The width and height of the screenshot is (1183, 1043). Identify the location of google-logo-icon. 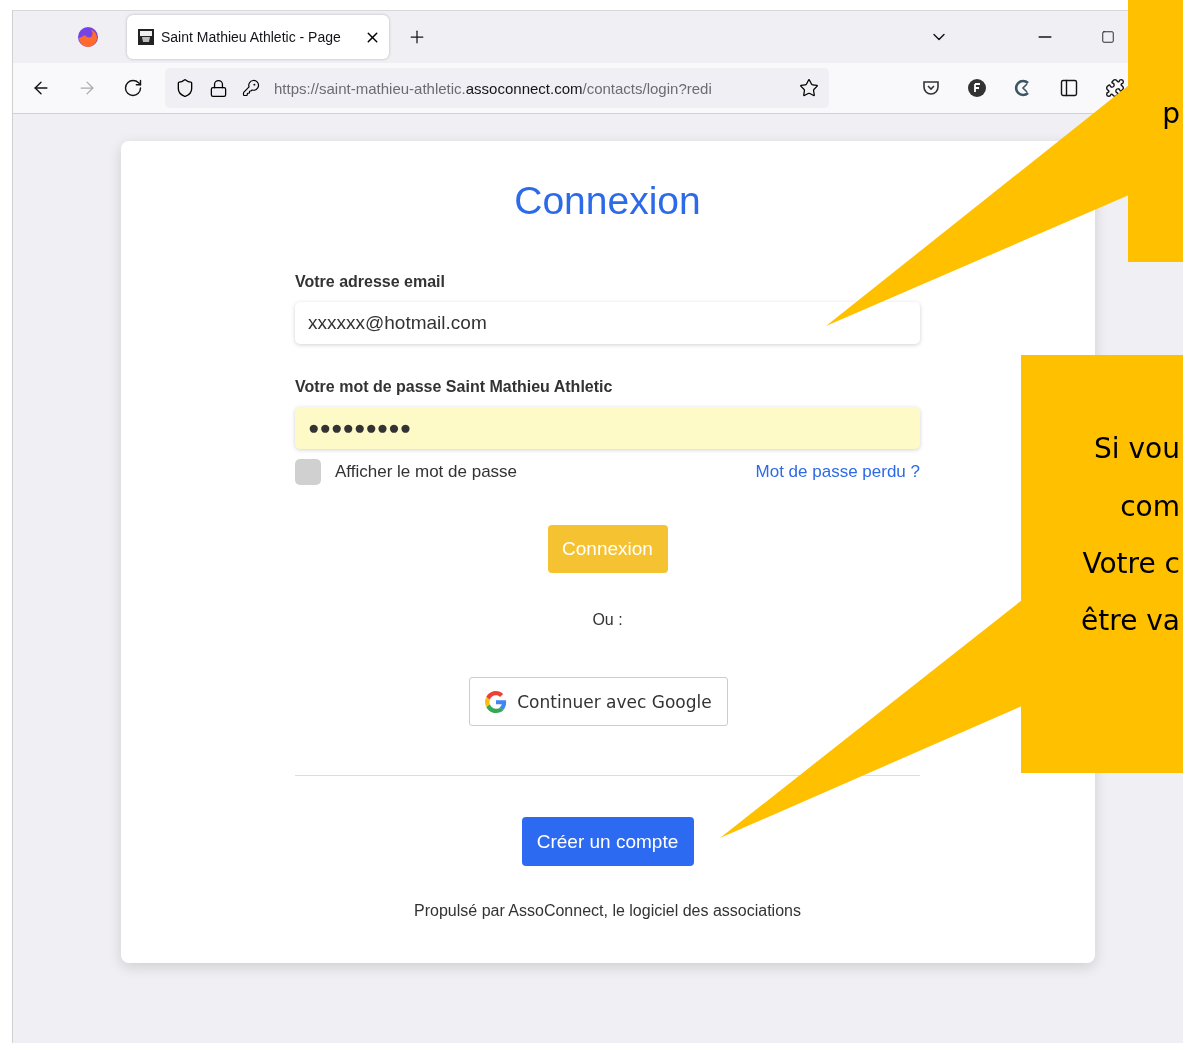
(496, 701).